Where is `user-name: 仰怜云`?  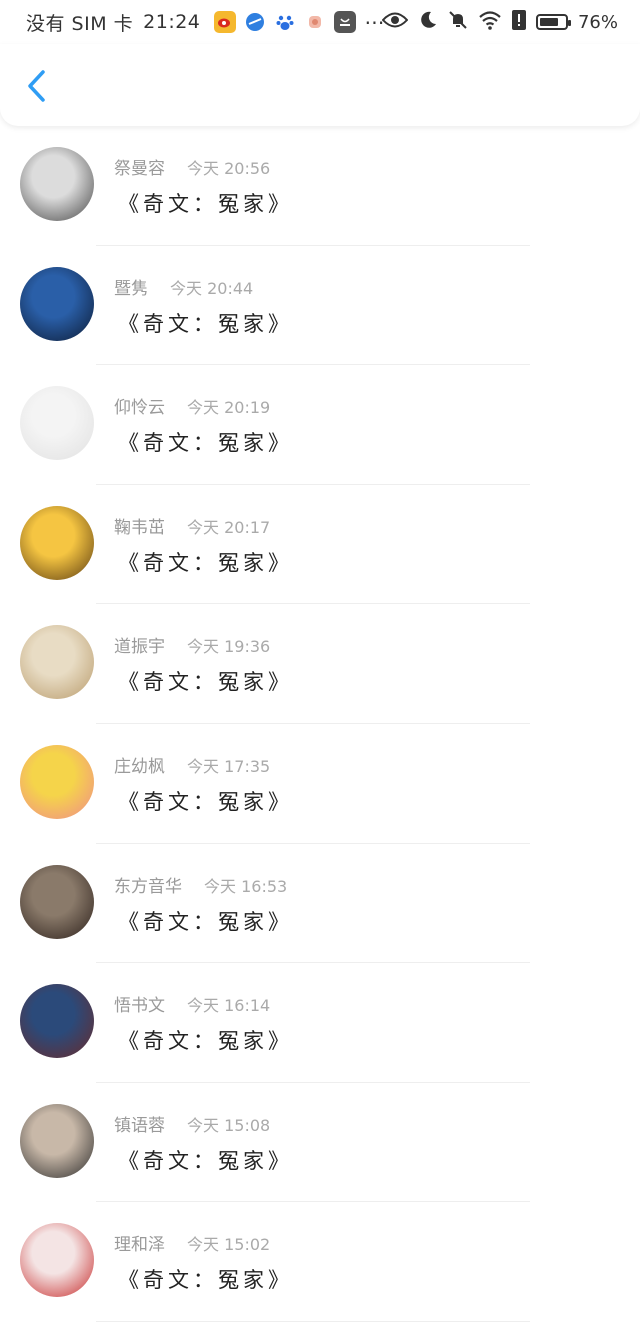 user-name: 仰怜云 is located at coordinates (139, 405).